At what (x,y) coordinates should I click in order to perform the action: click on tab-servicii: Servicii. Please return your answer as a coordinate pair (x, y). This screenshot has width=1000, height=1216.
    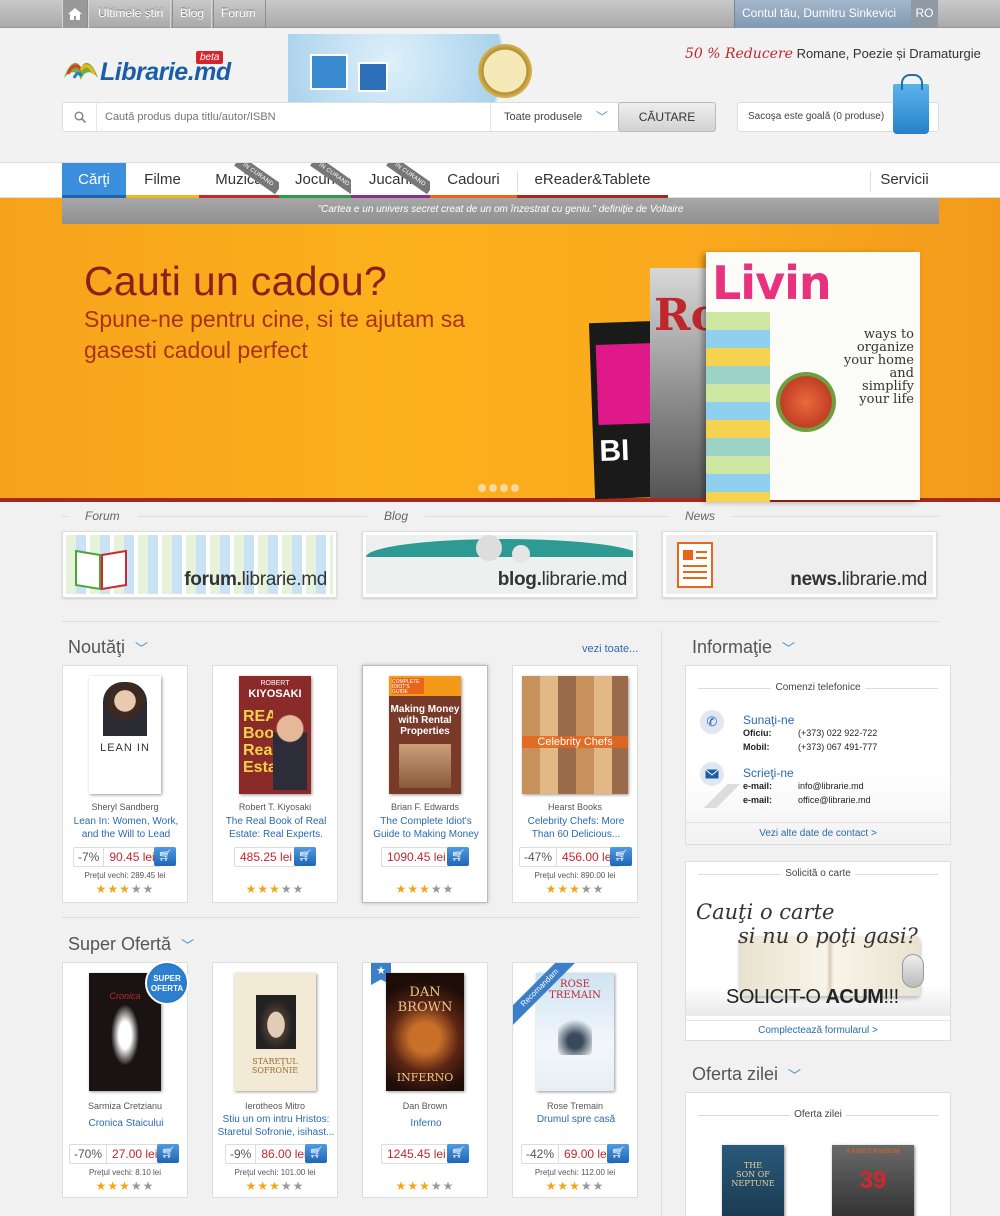
    Looking at the image, I should click on (904, 180).